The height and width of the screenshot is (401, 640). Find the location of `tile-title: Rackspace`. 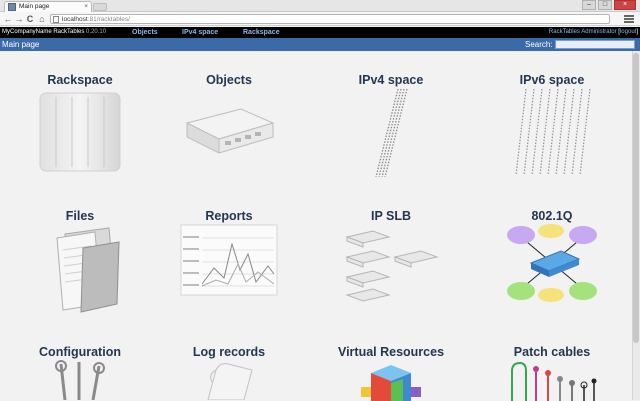

tile-title: Rackspace is located at coordinates (80, 80).